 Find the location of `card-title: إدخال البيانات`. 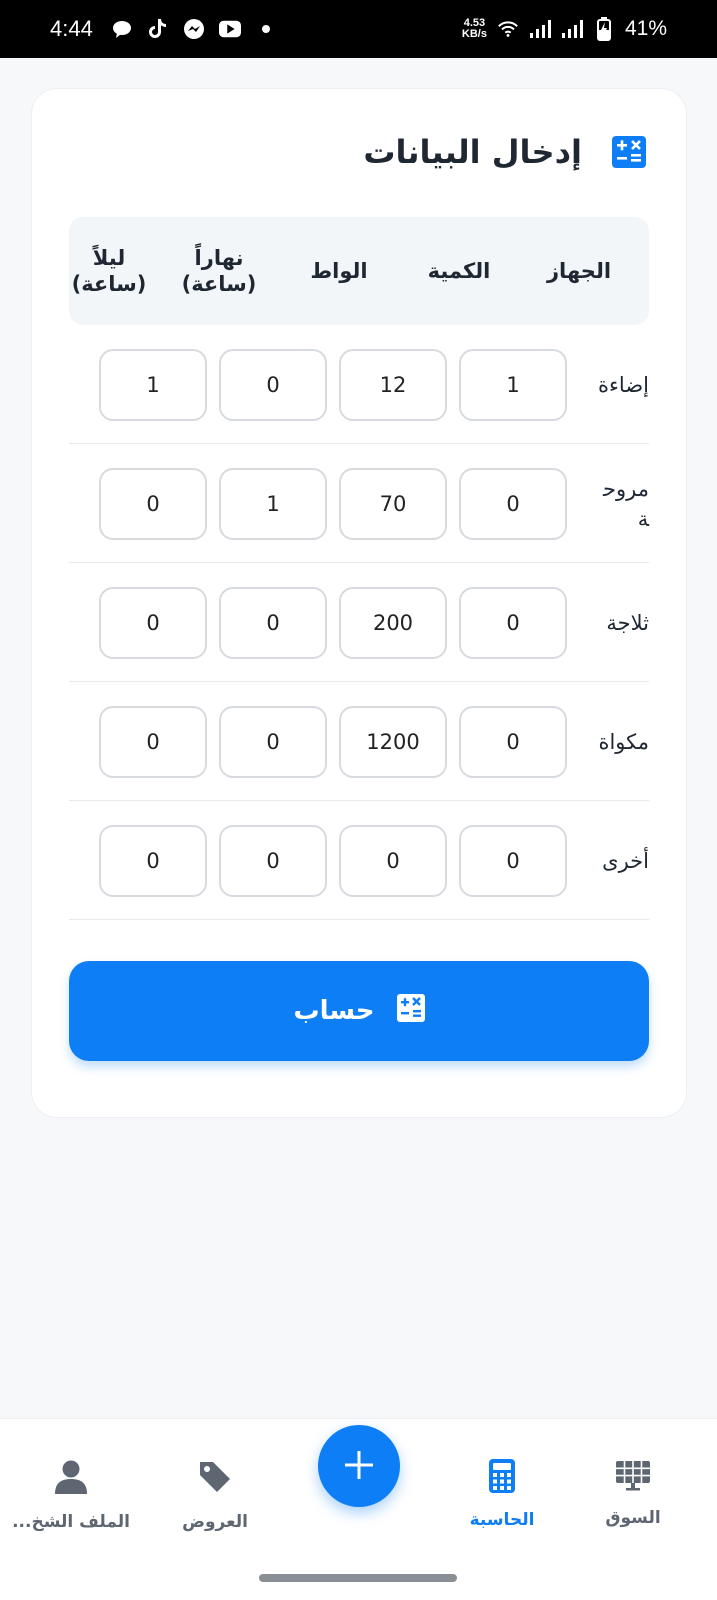

card-title: إدخال البيانات is located at coordinates (472, 152).